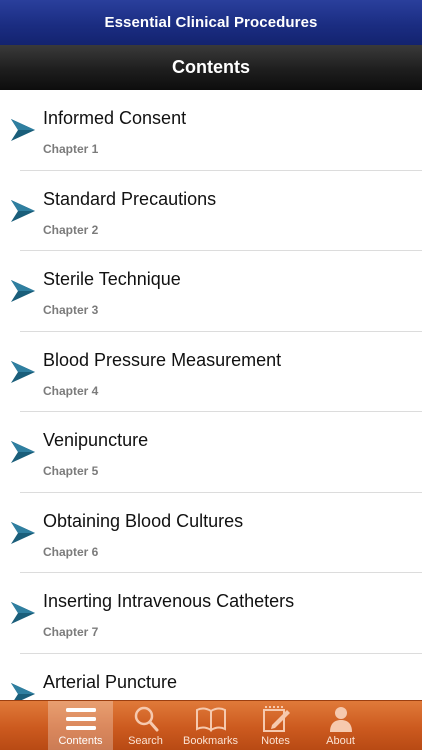 This screenshot has height=750, width=422. I want to click on tab-notes: Notes, so click(275, 725).